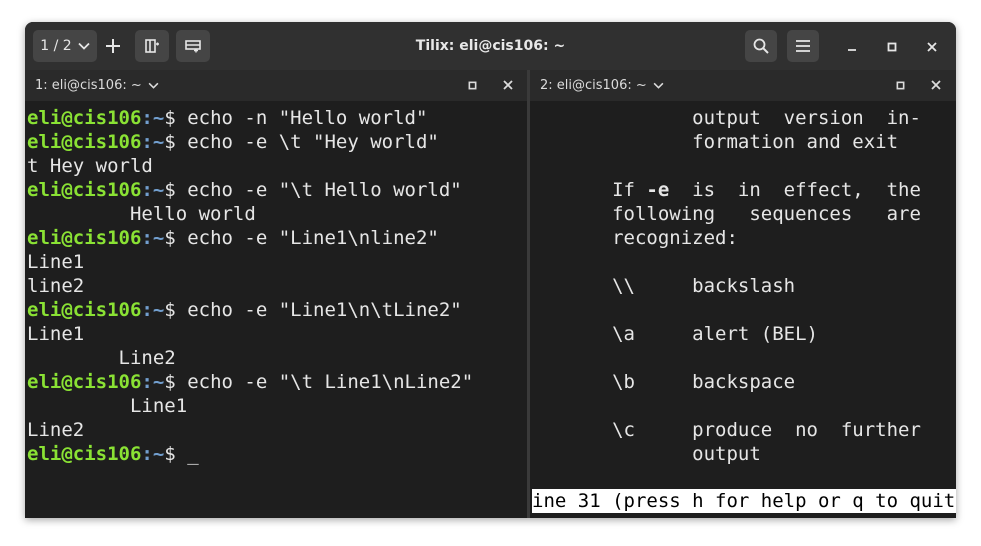  What do you see at coordinates (250, 358) in the screenshot?
I see `output-line: Line2` at bounding box center [250, 358].